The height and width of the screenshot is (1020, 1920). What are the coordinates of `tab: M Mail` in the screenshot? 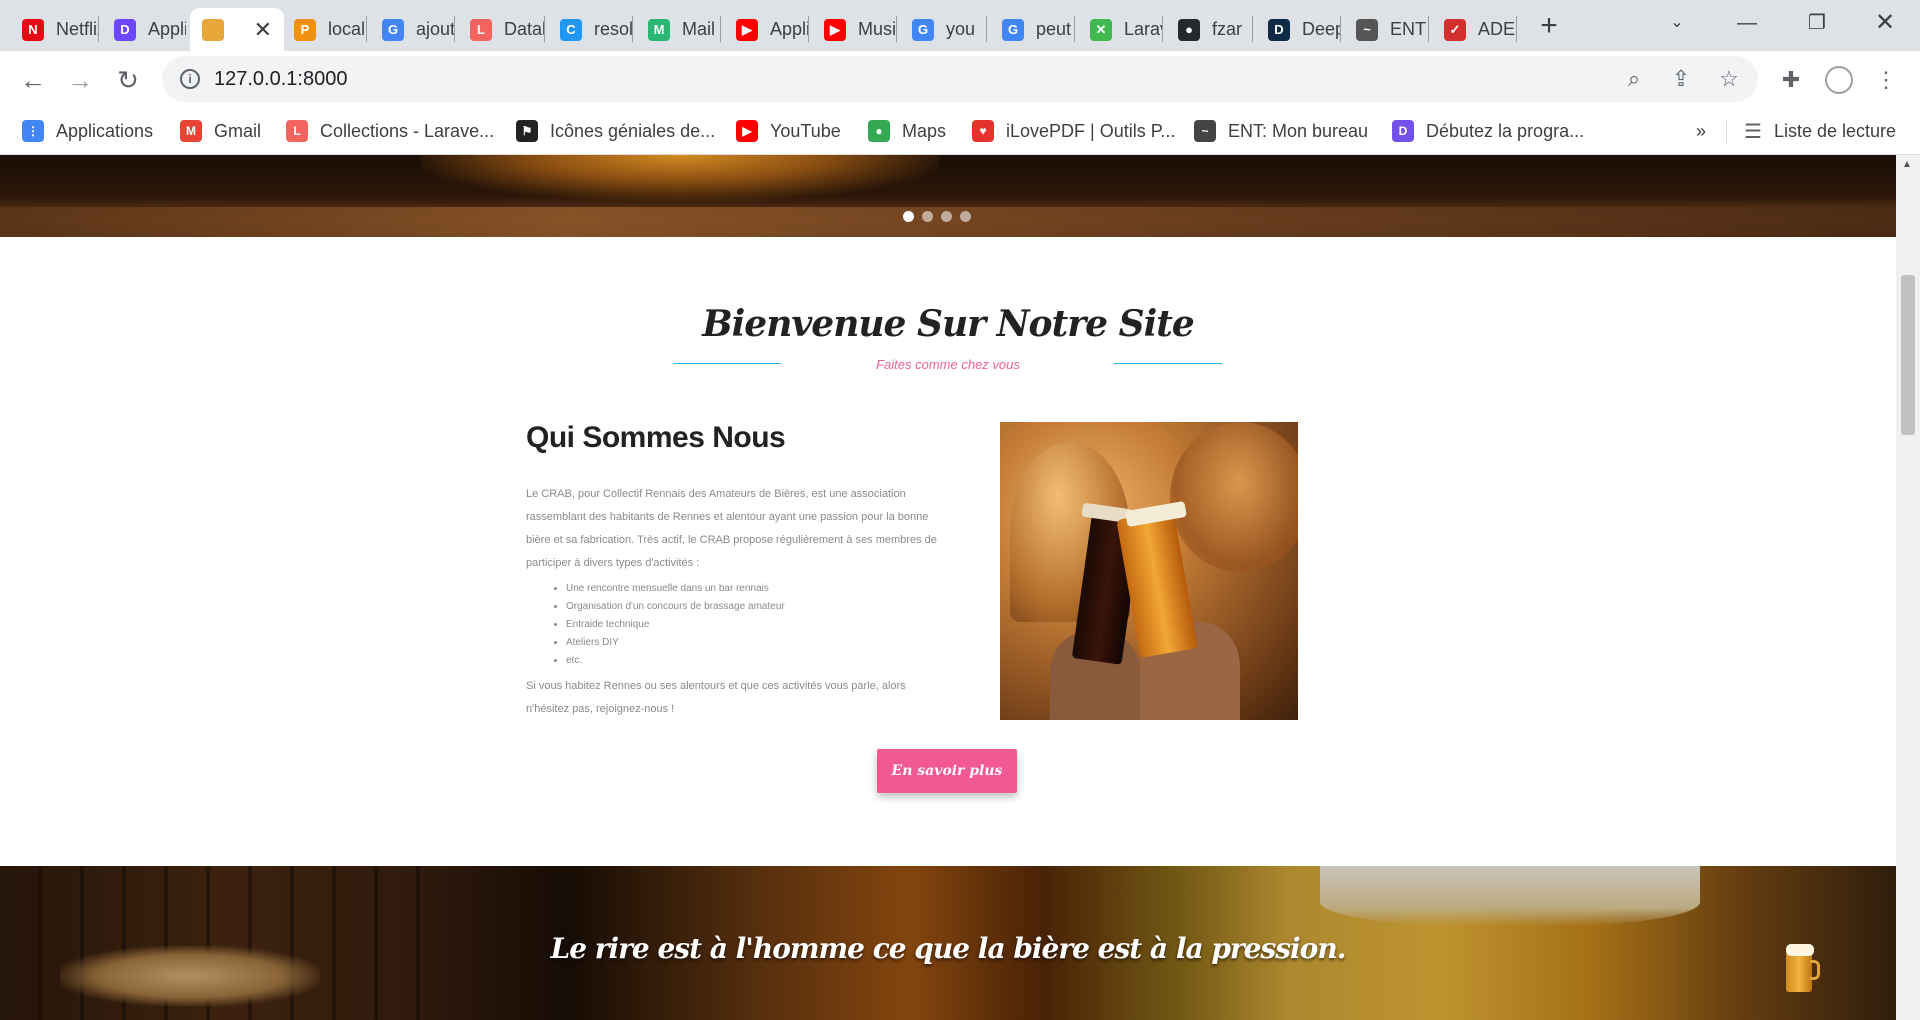 It's located at (678, 29).